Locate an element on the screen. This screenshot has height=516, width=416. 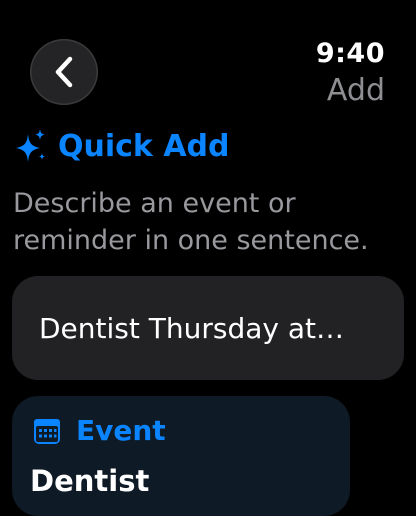
status-time: 9:40 is located at coordinates (350, 53).